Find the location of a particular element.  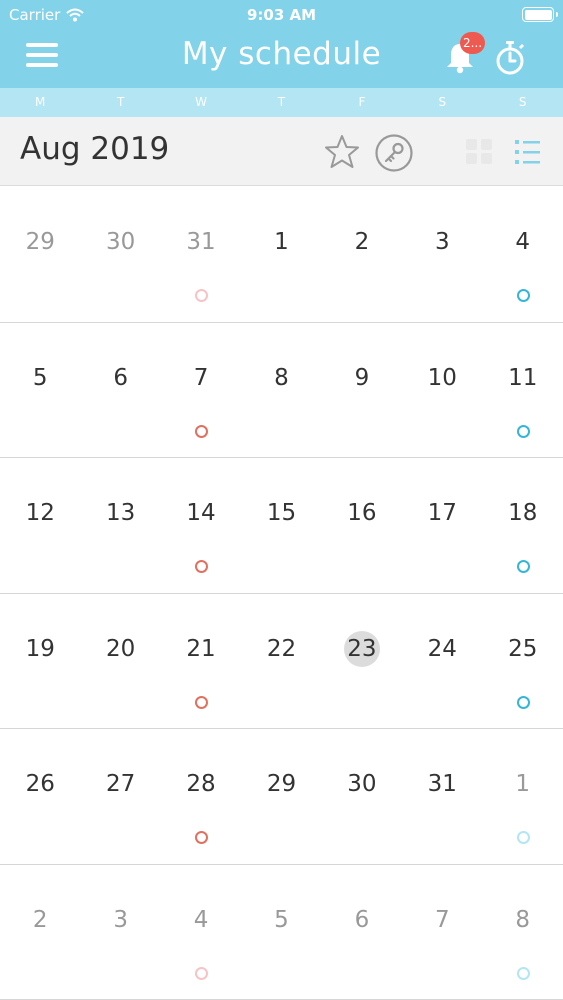

day-number-text: 8 is located at coordinates (281, 377).